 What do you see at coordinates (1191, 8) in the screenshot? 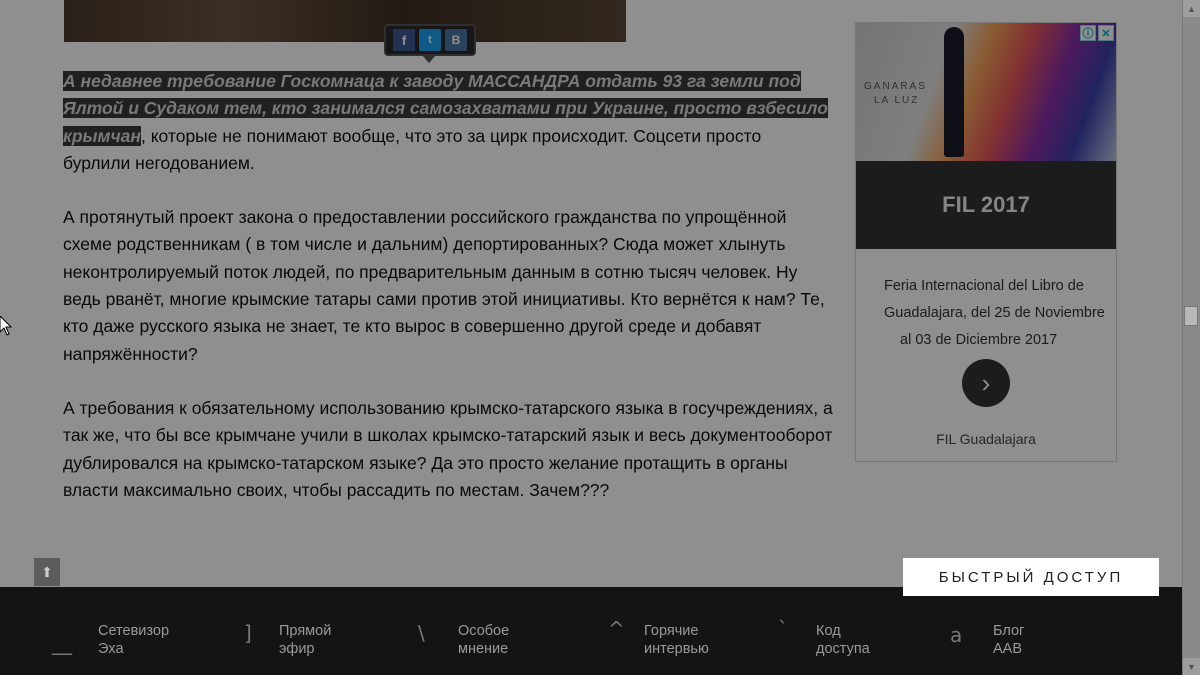
I see `scroll-up-icon: ▲` at bounding box center [1191, 8].